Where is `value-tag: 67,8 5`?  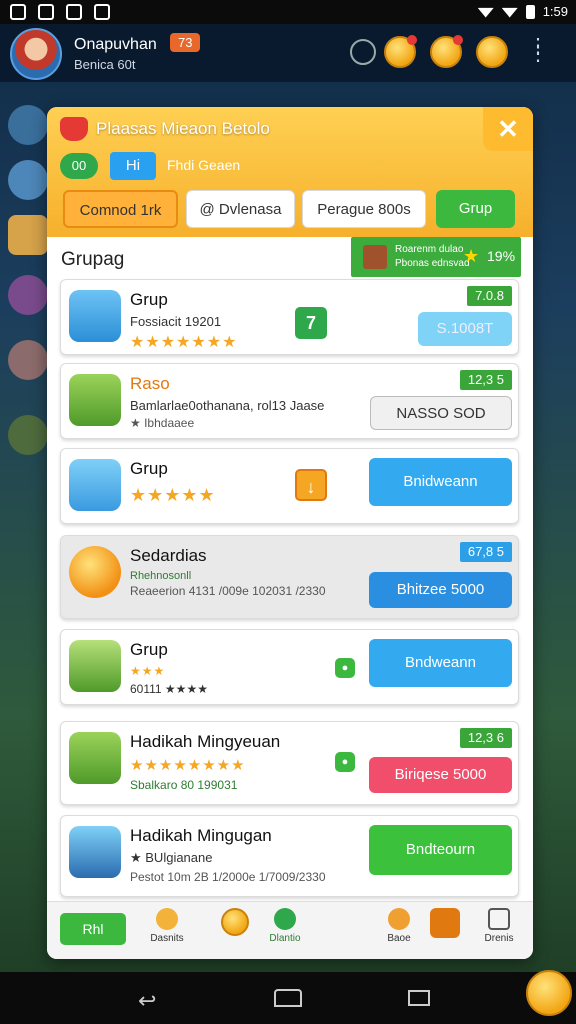 value-tag: 67,8 5 is located at coordinates (485, 552).